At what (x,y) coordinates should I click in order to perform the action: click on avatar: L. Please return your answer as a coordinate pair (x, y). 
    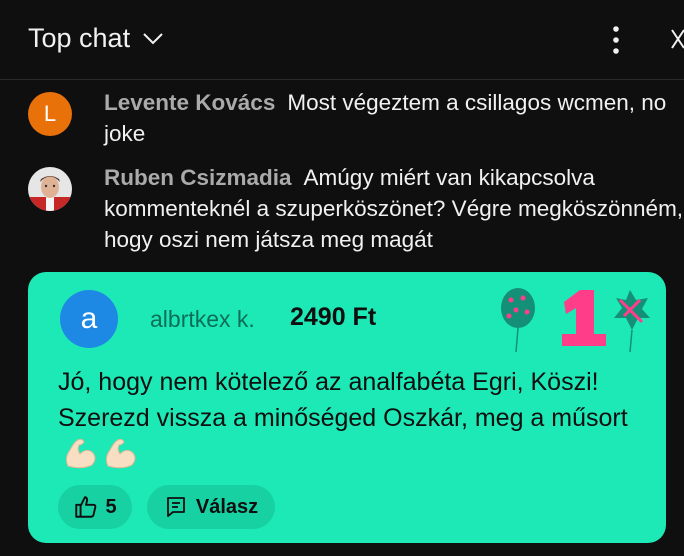
    Looking at the image, I should click on (50, 114).